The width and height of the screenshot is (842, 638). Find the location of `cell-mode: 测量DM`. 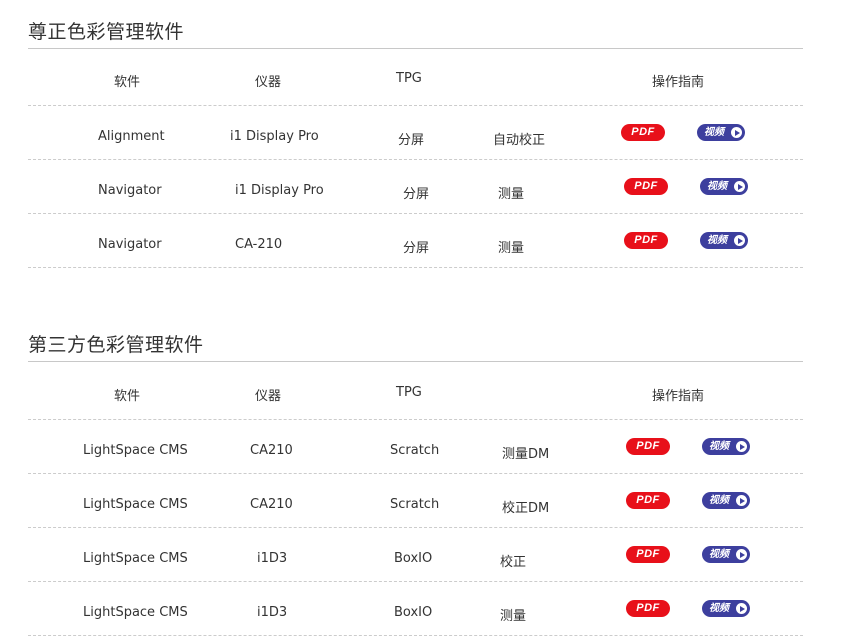

cell-mode: 测量DM is located at coordinates (526, 454).